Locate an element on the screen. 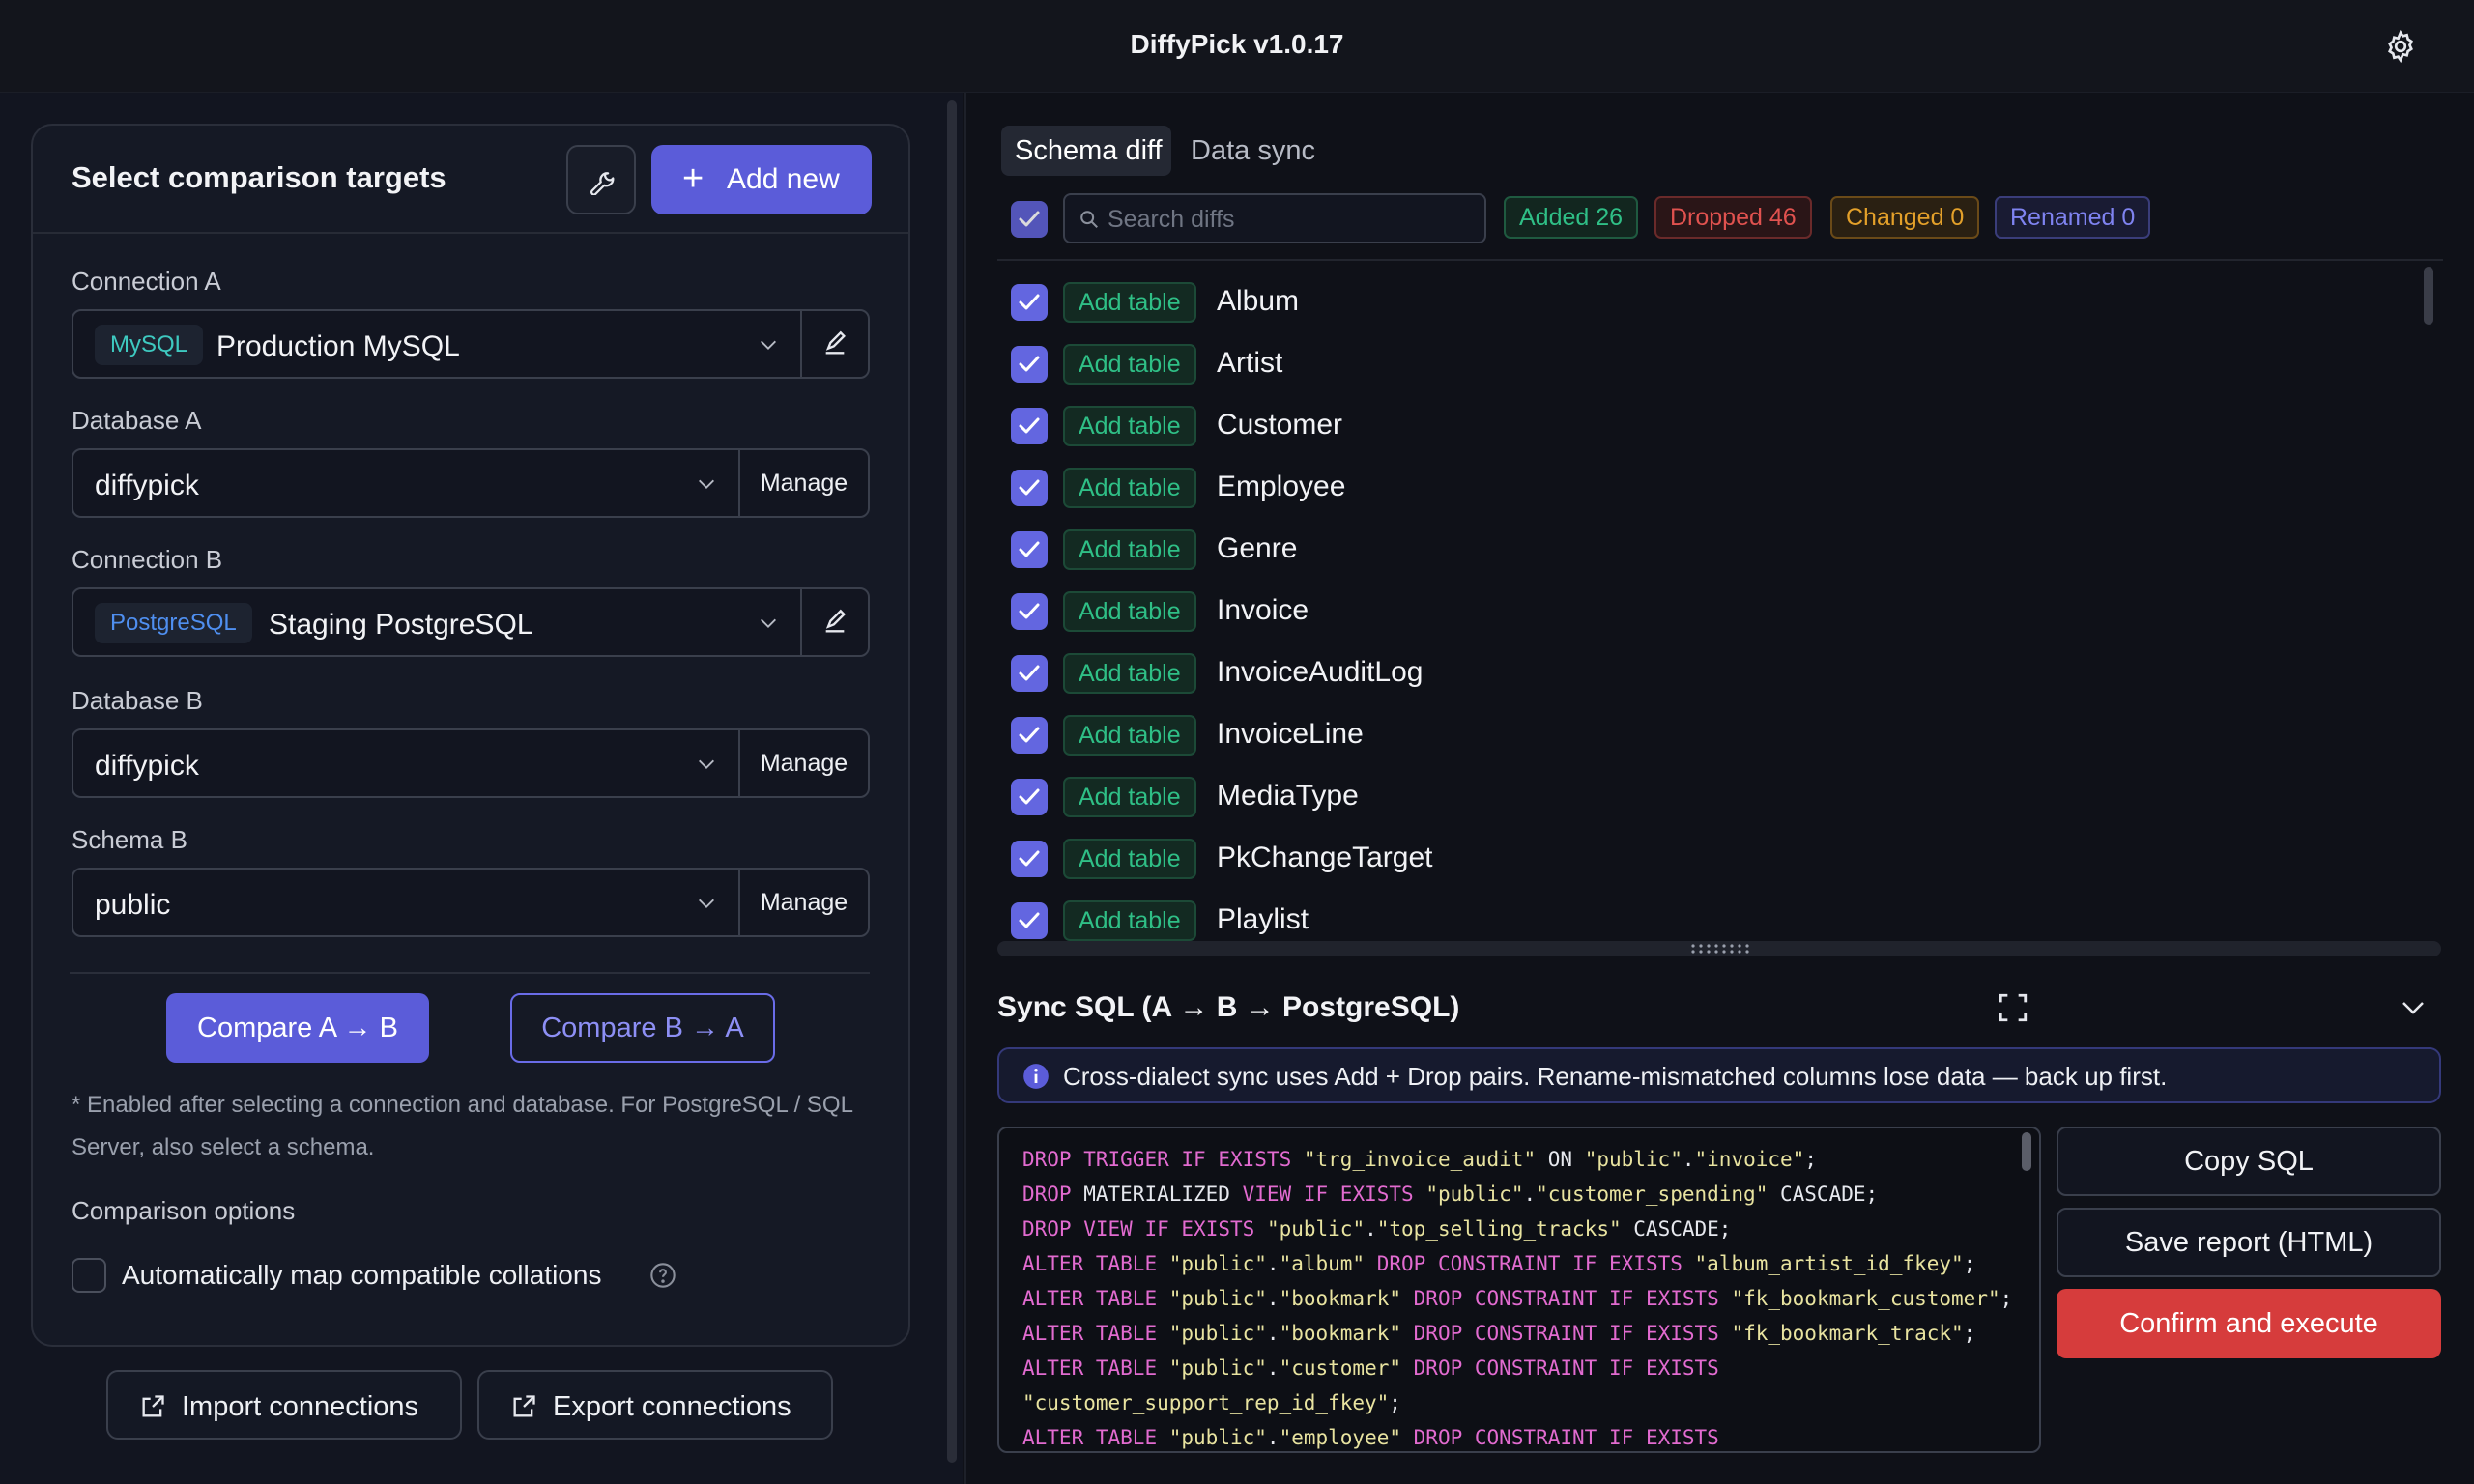 This screenshot has height=1484, width=2474. pencil-icon is located at coordinates (835, 621).